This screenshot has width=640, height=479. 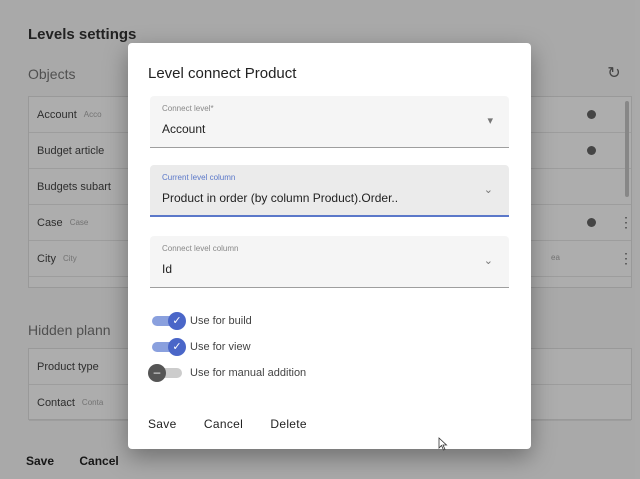 I want to click on delete-button: Delete, so click(x=288, y=424).